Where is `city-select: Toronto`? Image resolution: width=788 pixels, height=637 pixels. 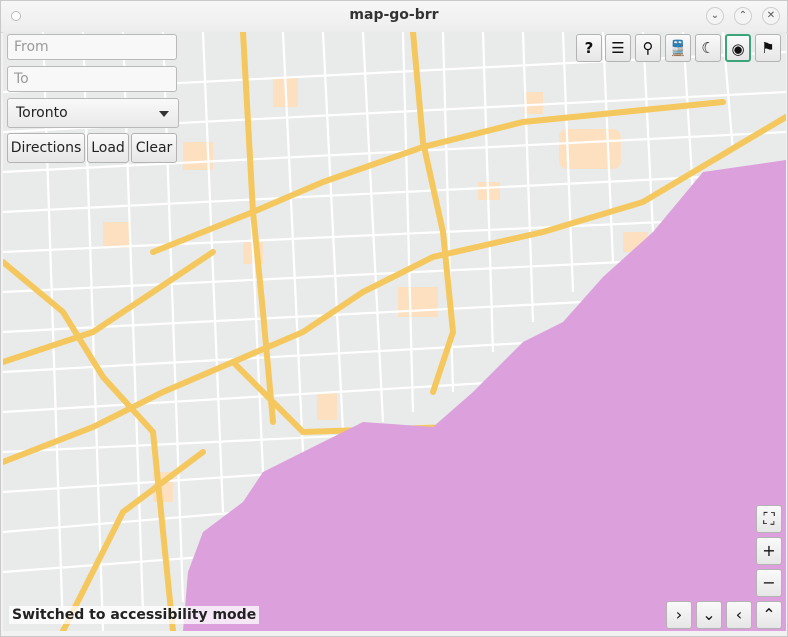
city-select: Toronto is located at coordinates (93, 113).